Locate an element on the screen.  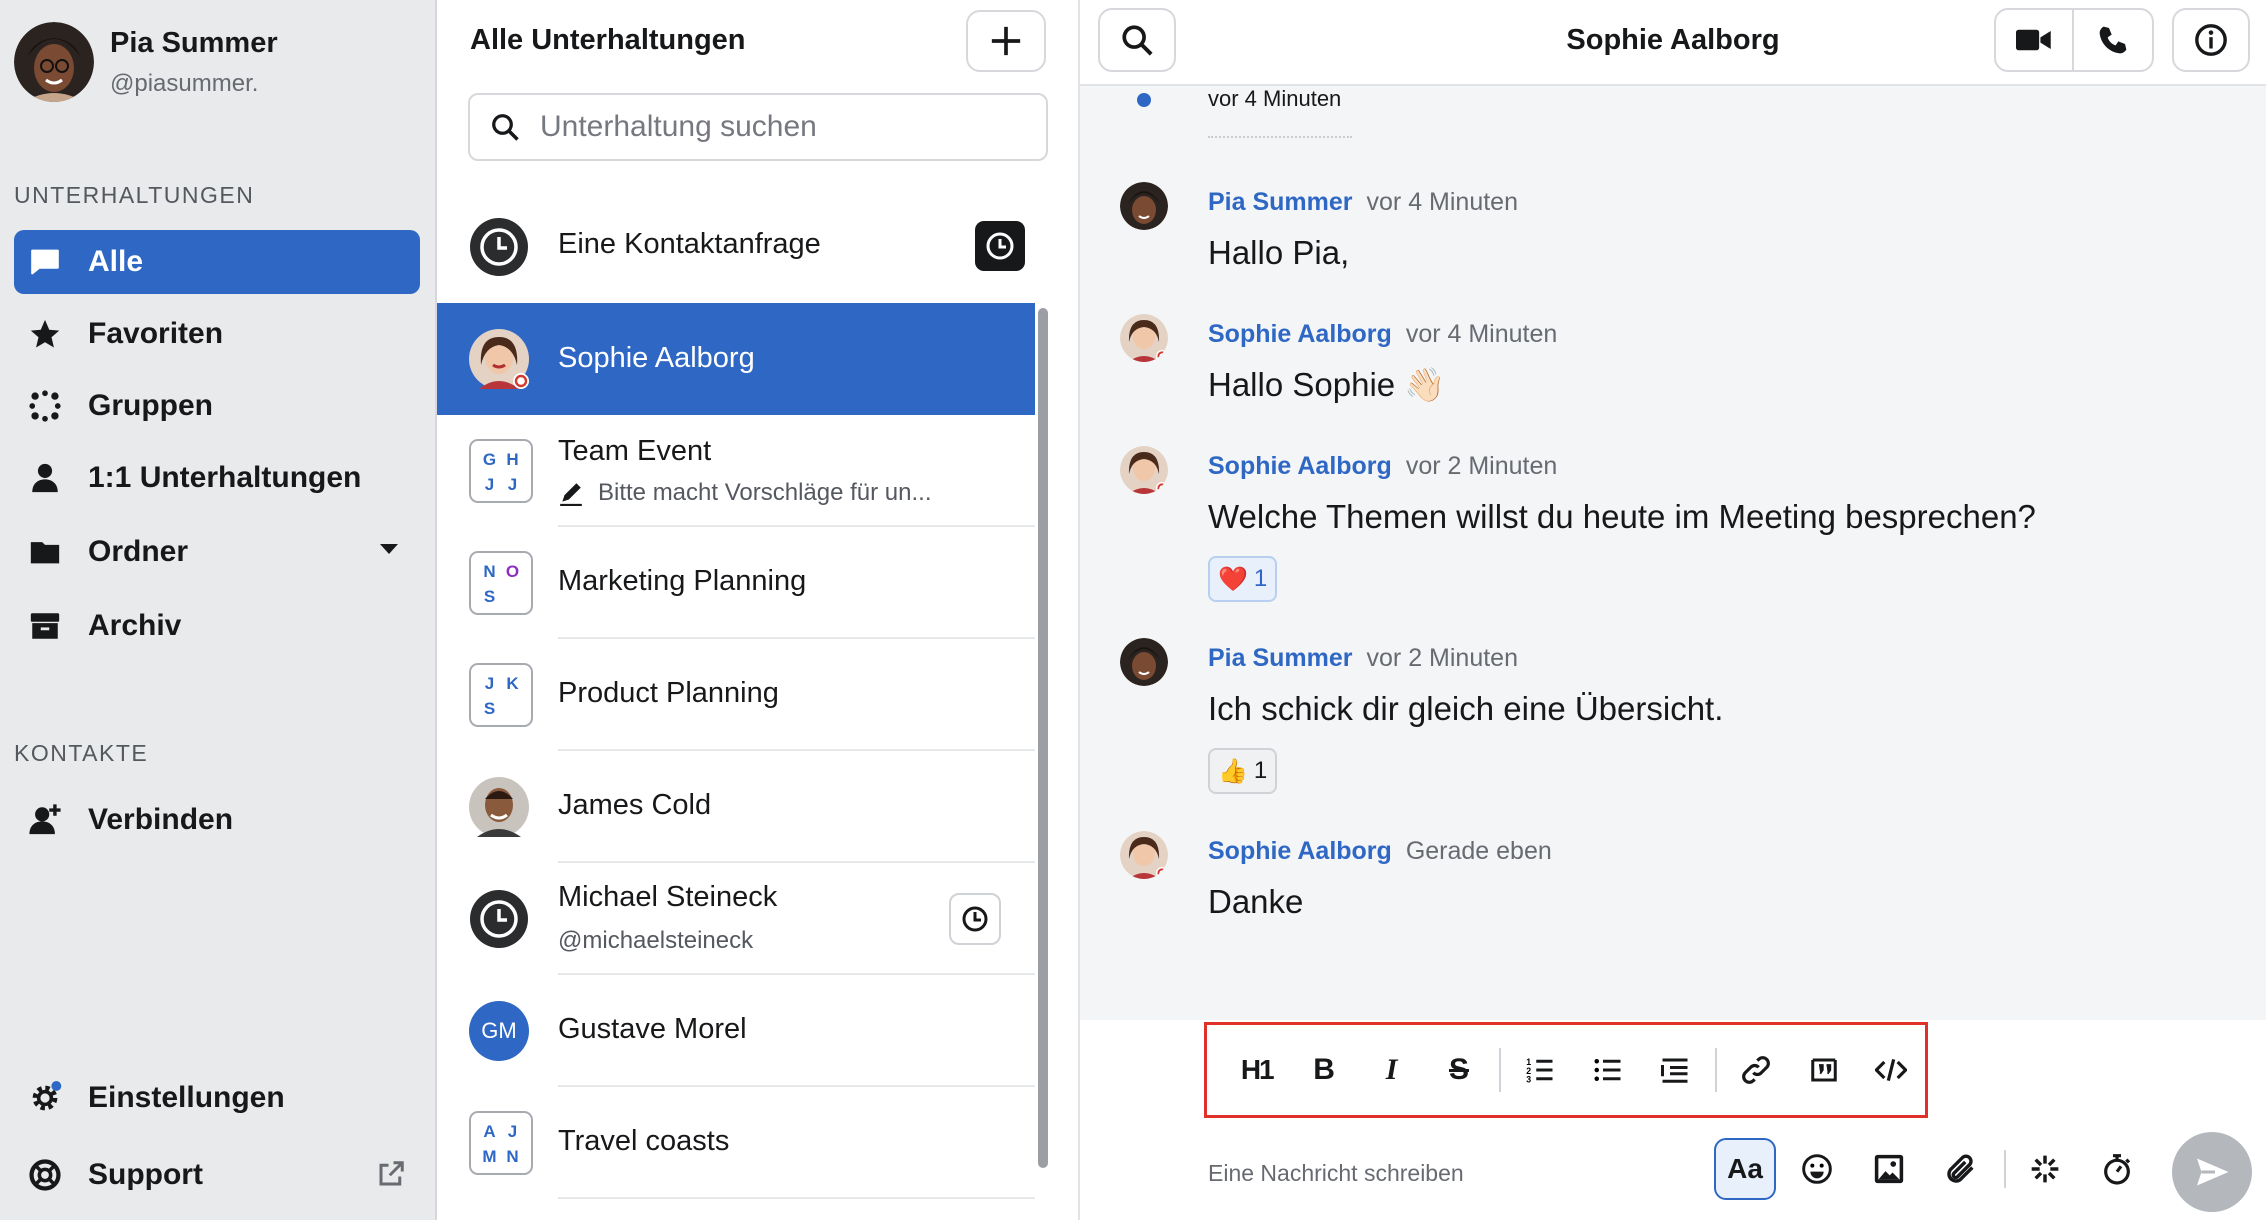
sidebar-item-verbinden: Verbinden is located at coordinates (217, 820).